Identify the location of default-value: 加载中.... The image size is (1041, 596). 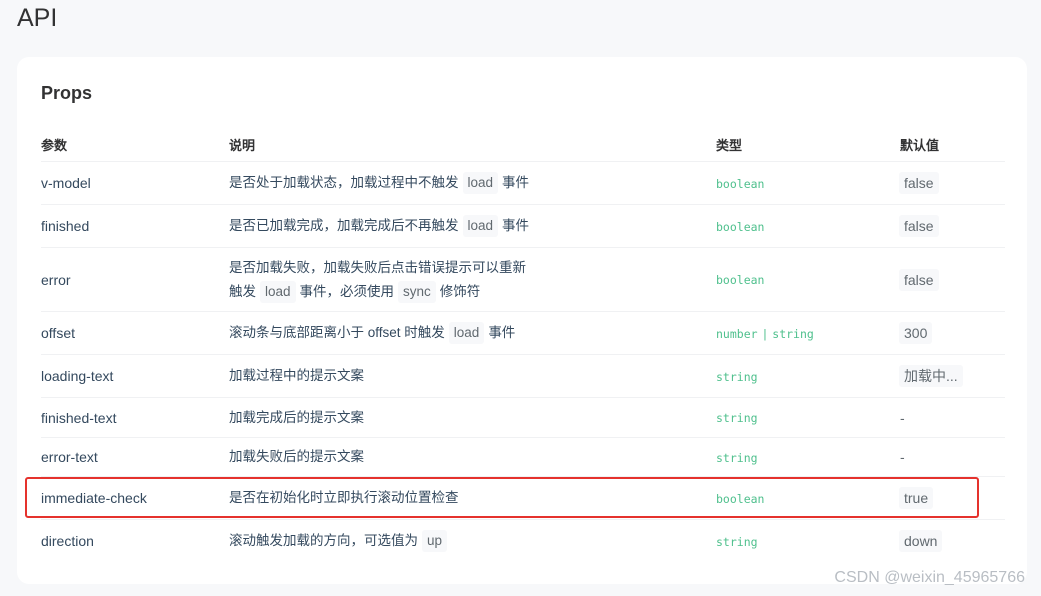
(931, 376).